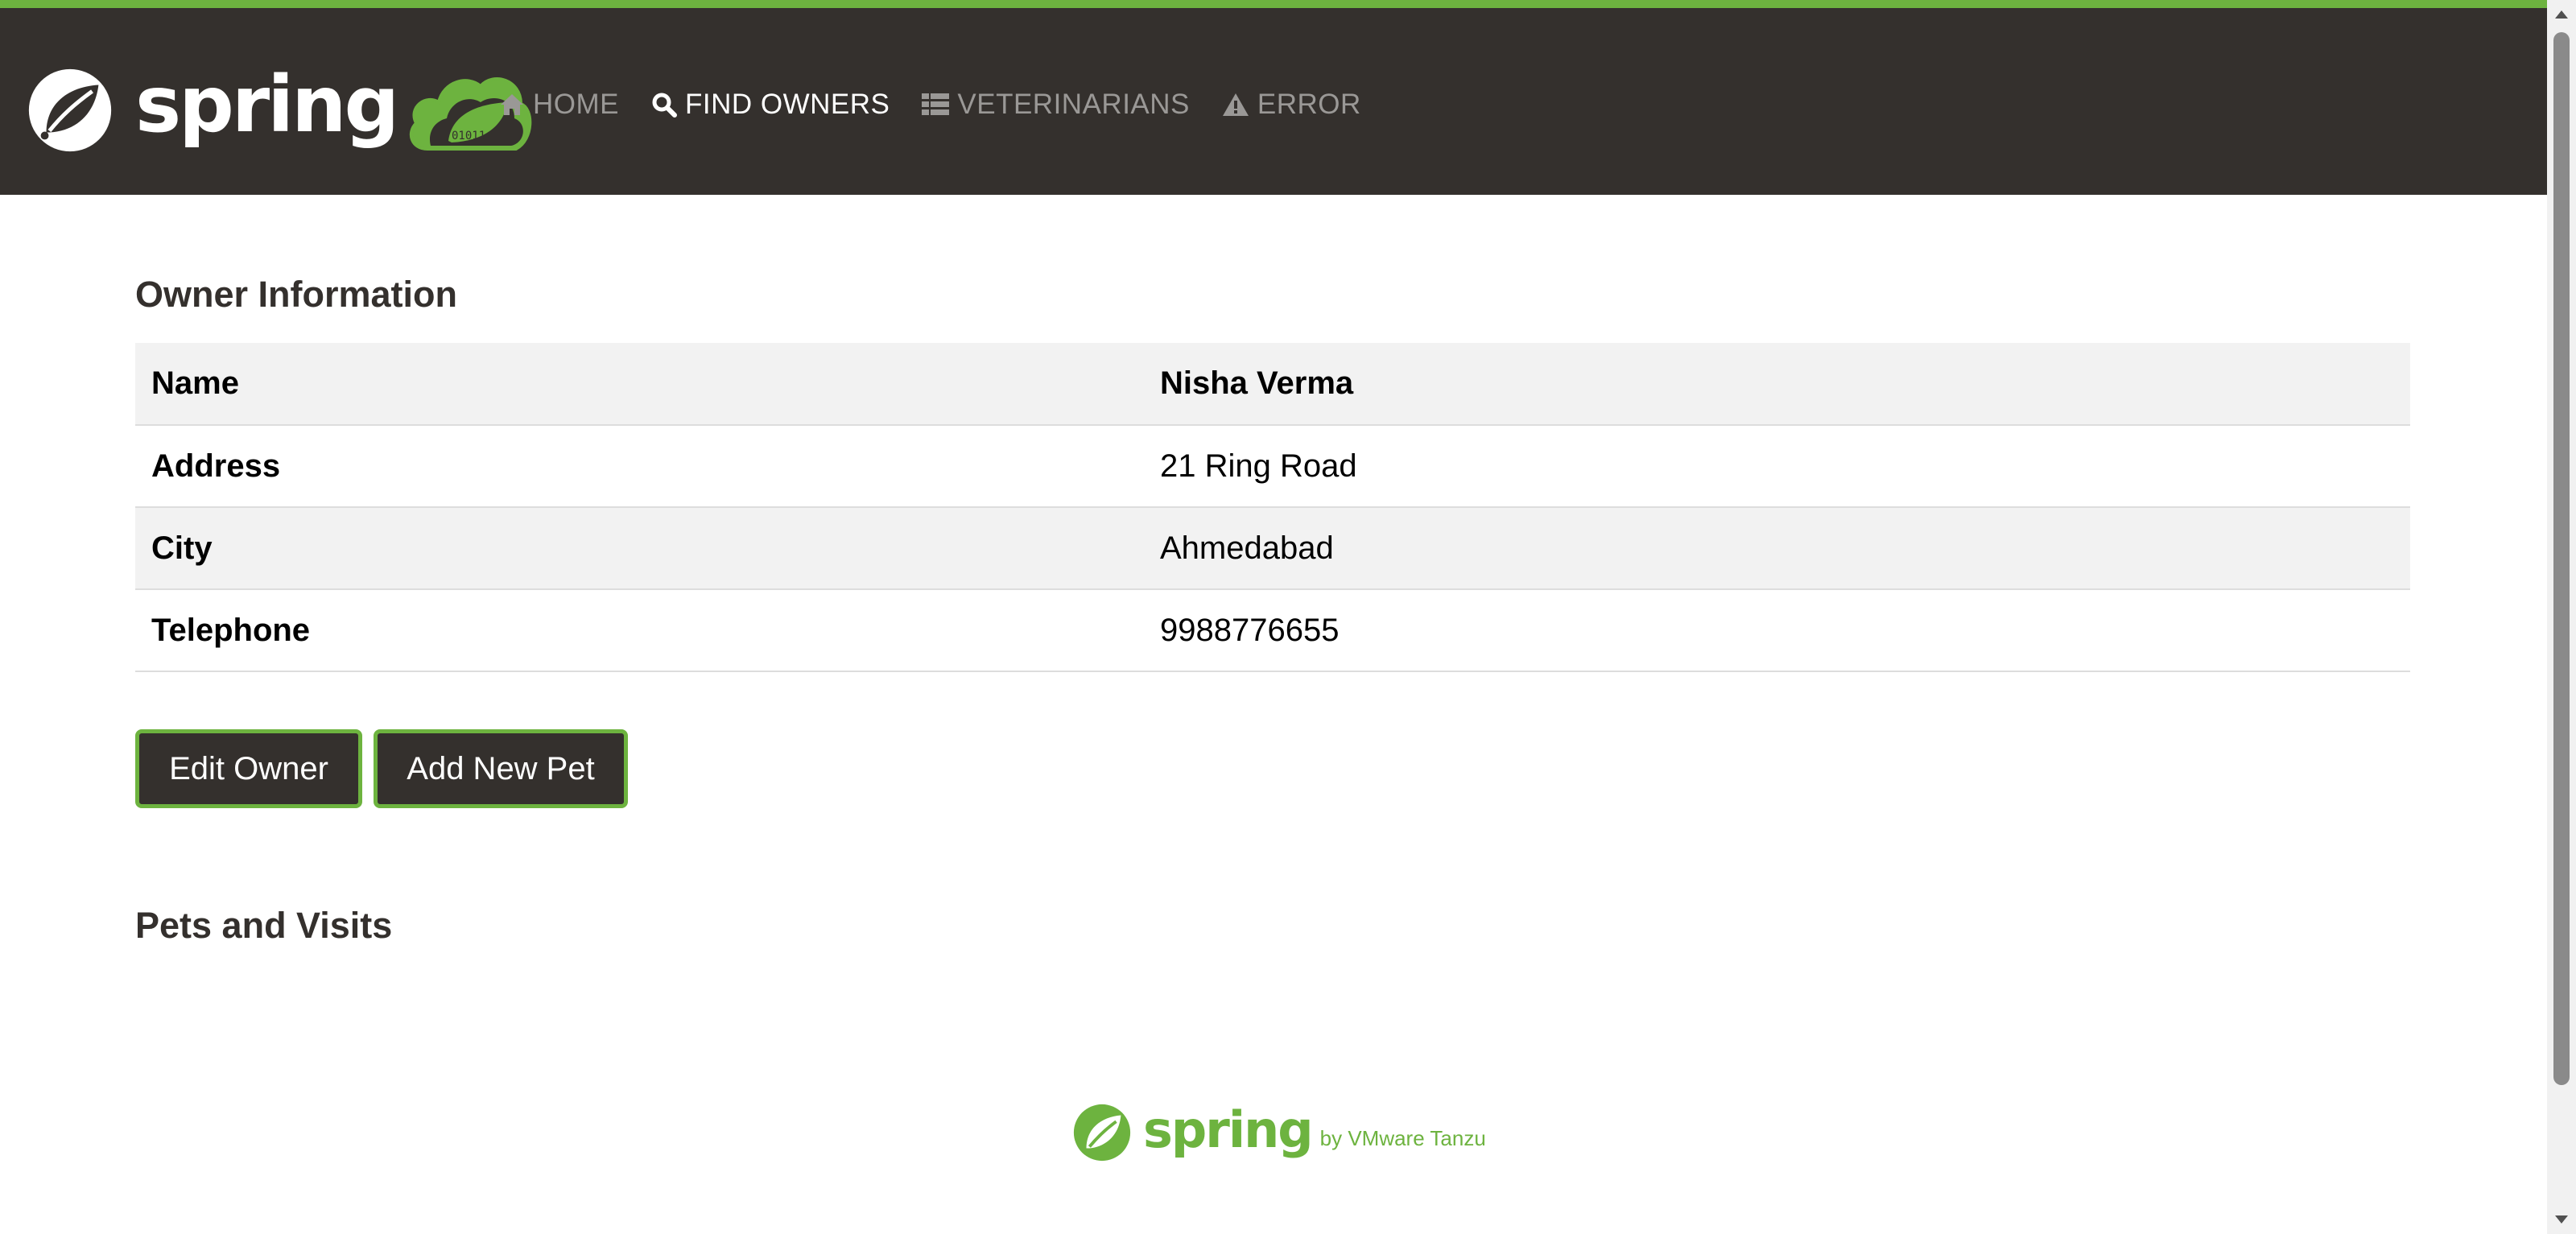 The height and width of the screenshot is (1234, 2576). What do you see at coordinates (267, 105) in the screenshot?
I see `brand-wordmark: spring` at bounding box center [267, 105].